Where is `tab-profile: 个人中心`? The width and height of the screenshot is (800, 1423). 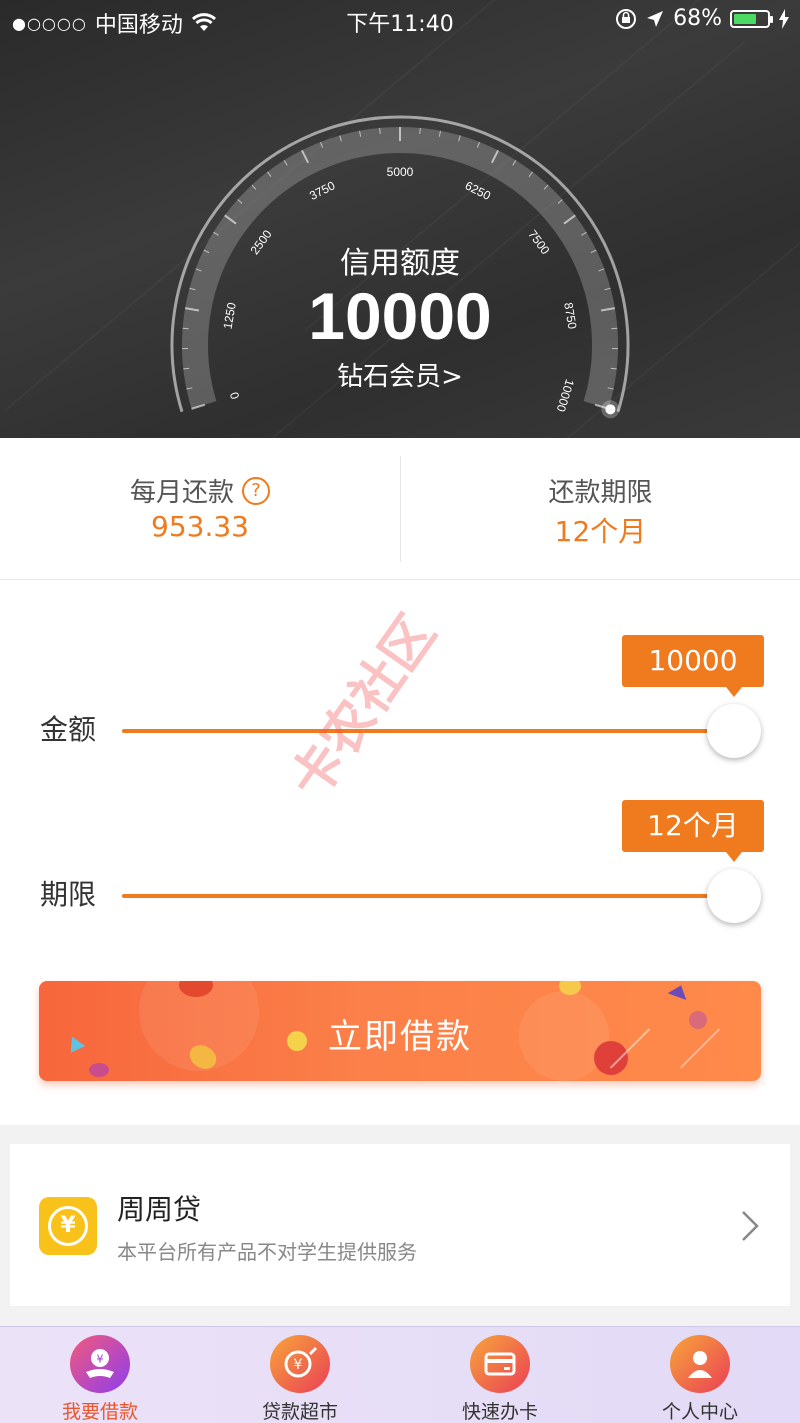 tab-profile: 个人中心 is located at coordinates (700, 1375).